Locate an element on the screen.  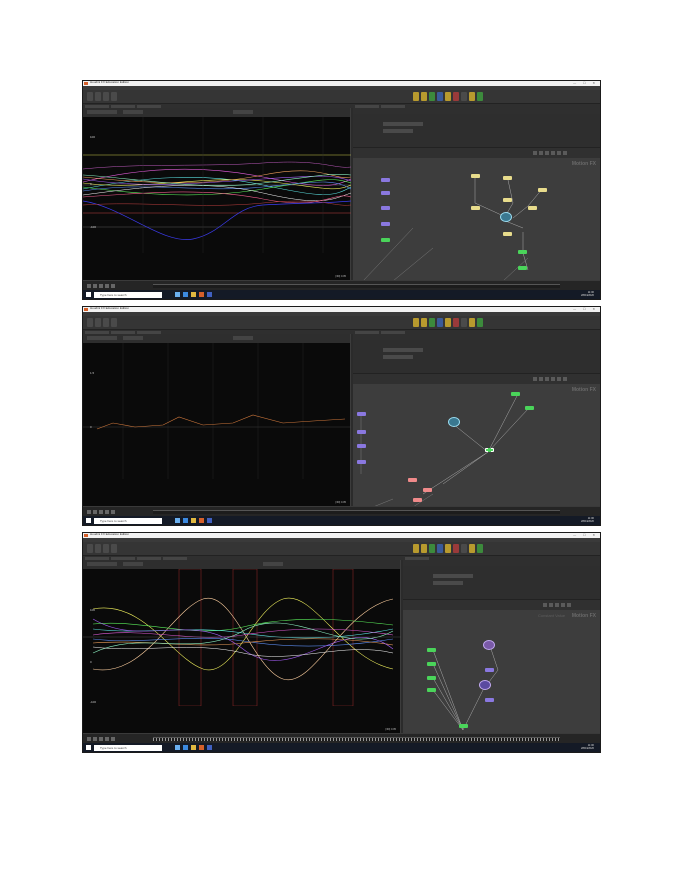
network-canvas: Motion FX is located at coordinates (476, 445).